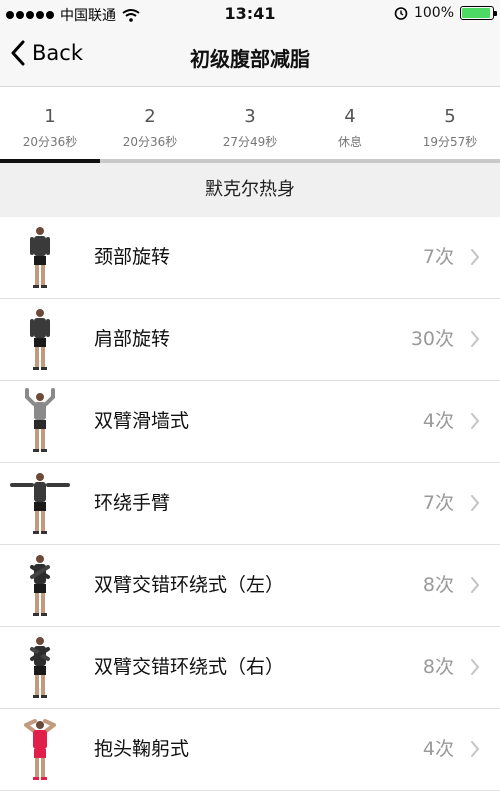  I want to click on arms-out-figure-icon, so click(40, 503).